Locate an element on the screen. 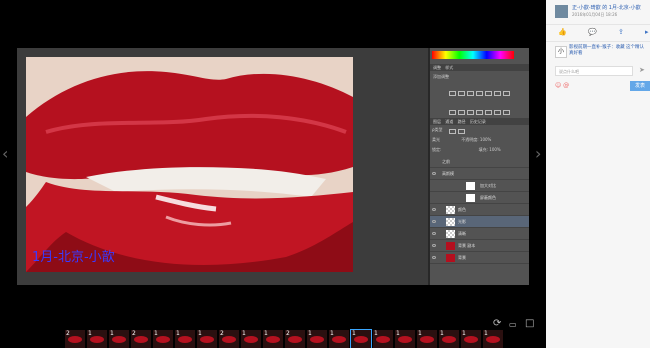  thumbs-up-icon: 👍 is located at coordinates (562, 32).